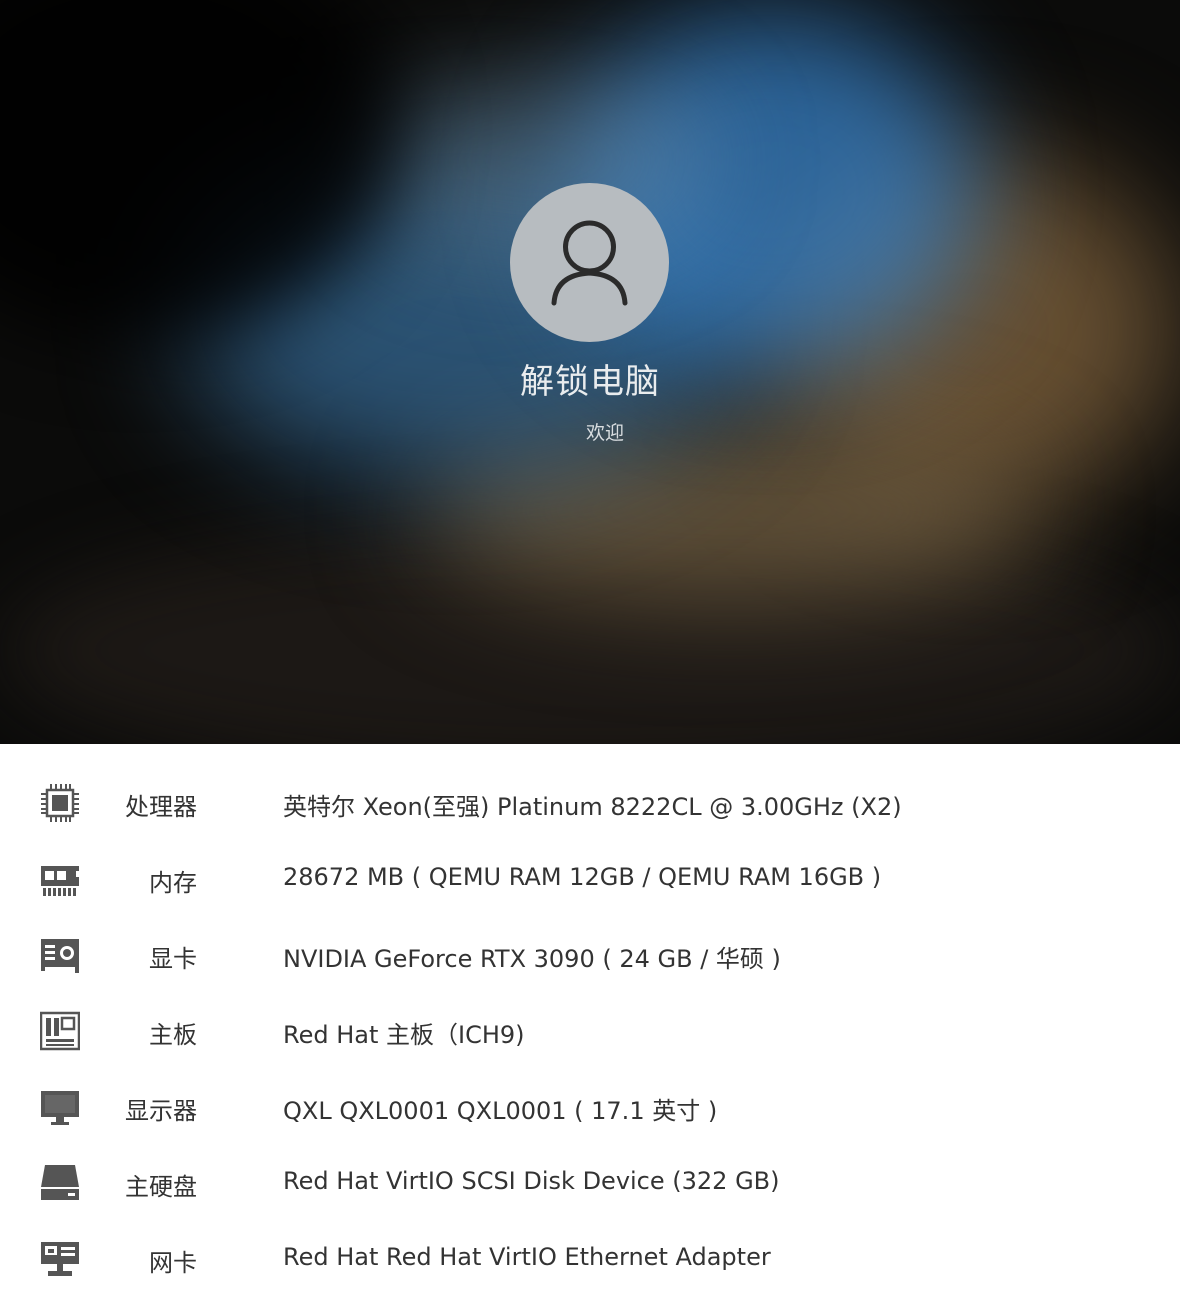 The height and width of the screenshot is (1295, 1180). What do you see at coordinates (60, 1031) in the screenshot?
I see `motherboard-icon` at bounding box center [60, 1031].